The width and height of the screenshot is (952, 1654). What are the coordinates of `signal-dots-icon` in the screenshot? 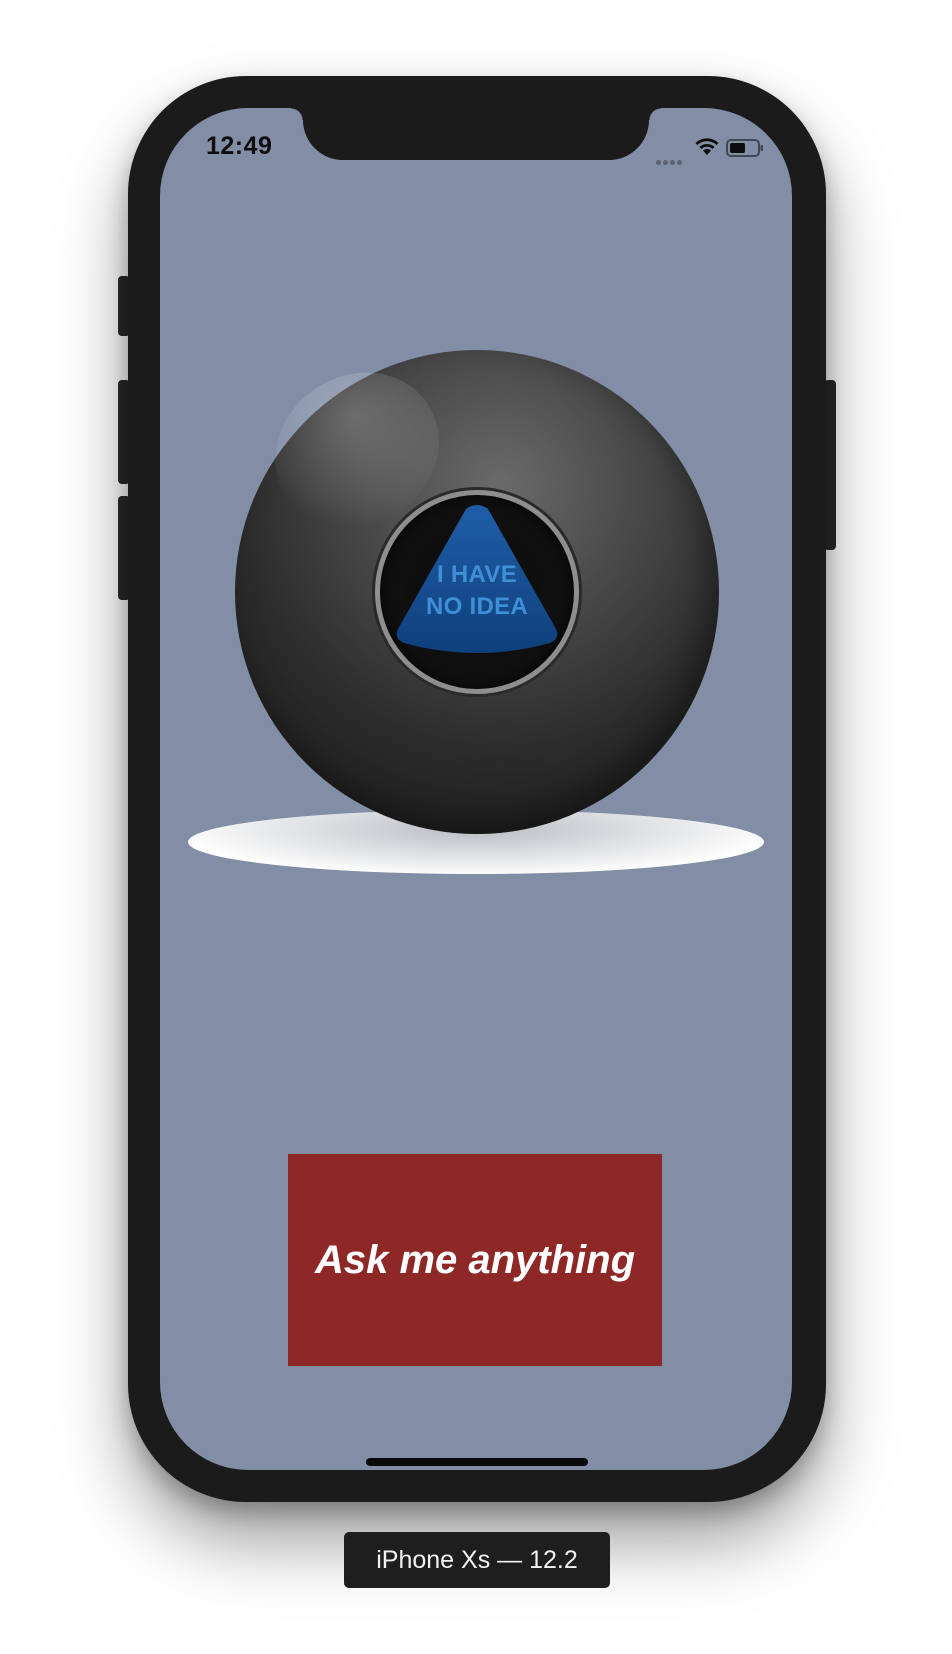 It's located at (671, 158).